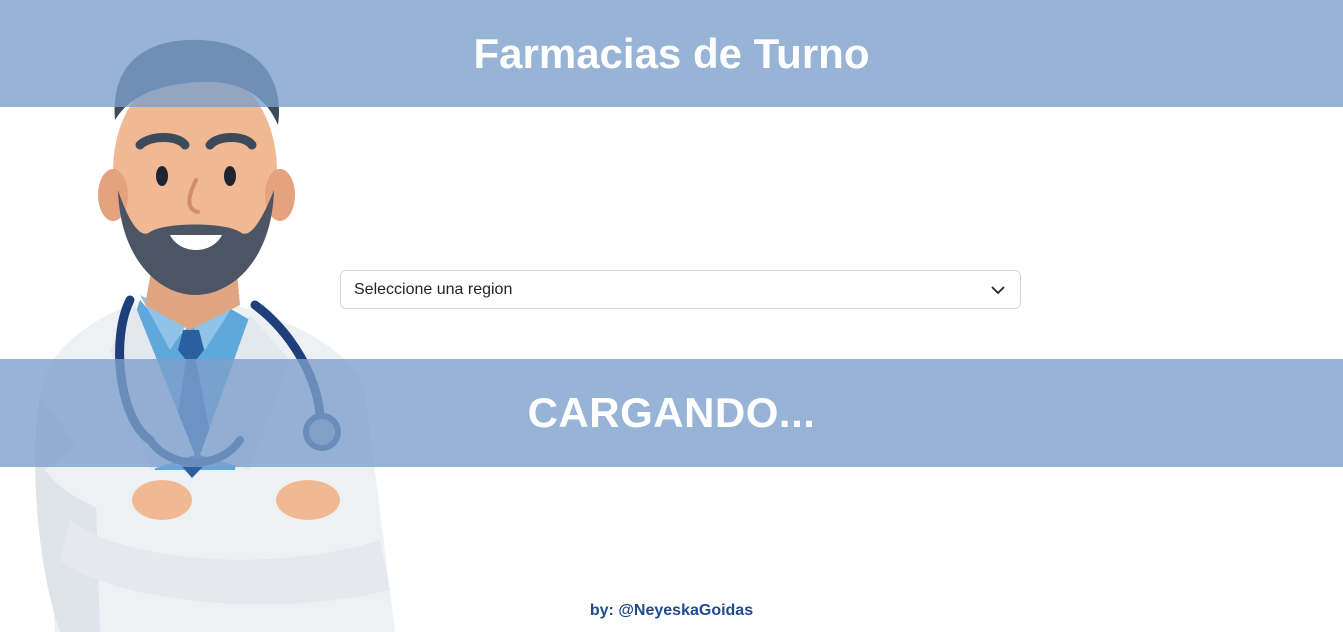  What do you see at coordinates (433, 289) in the screenshot?
I see `region-select-value: Seleccione una region` at bounding box center [433, 289].